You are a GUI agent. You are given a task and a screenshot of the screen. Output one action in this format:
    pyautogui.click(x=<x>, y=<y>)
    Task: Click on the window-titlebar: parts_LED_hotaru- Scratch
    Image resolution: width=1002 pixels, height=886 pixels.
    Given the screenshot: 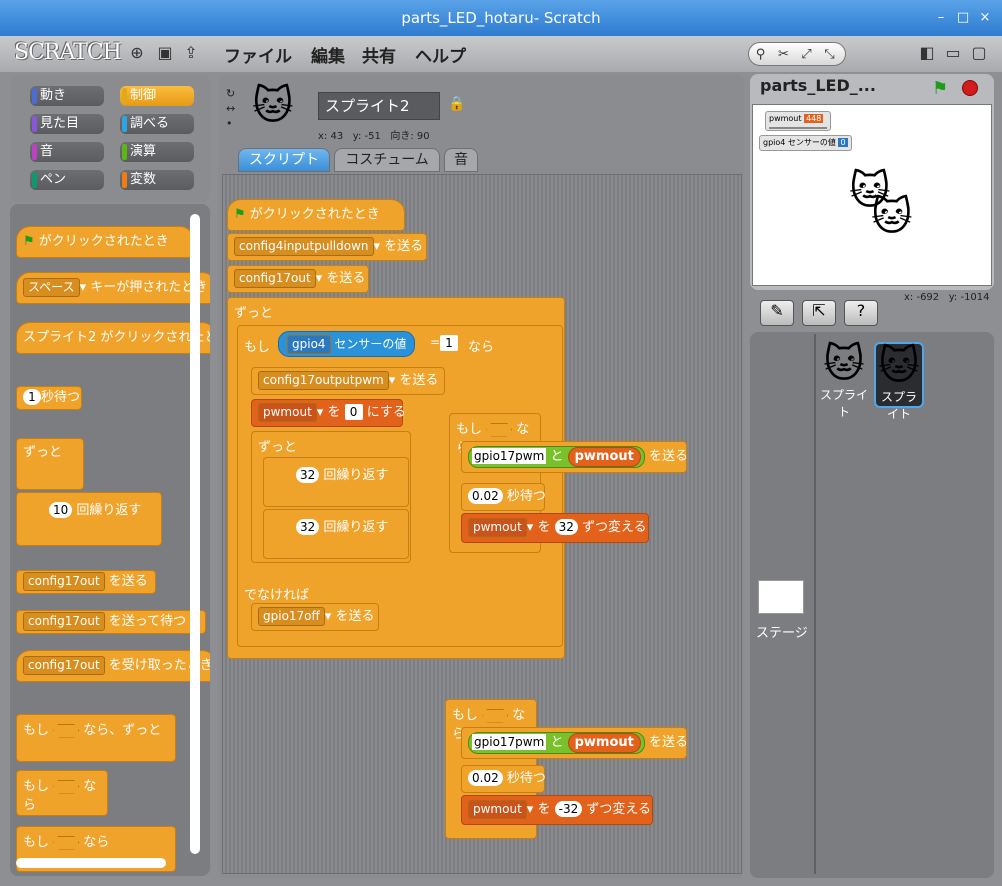 What is the action you would take?
    pyautogui.click(x=501, y=18)
    